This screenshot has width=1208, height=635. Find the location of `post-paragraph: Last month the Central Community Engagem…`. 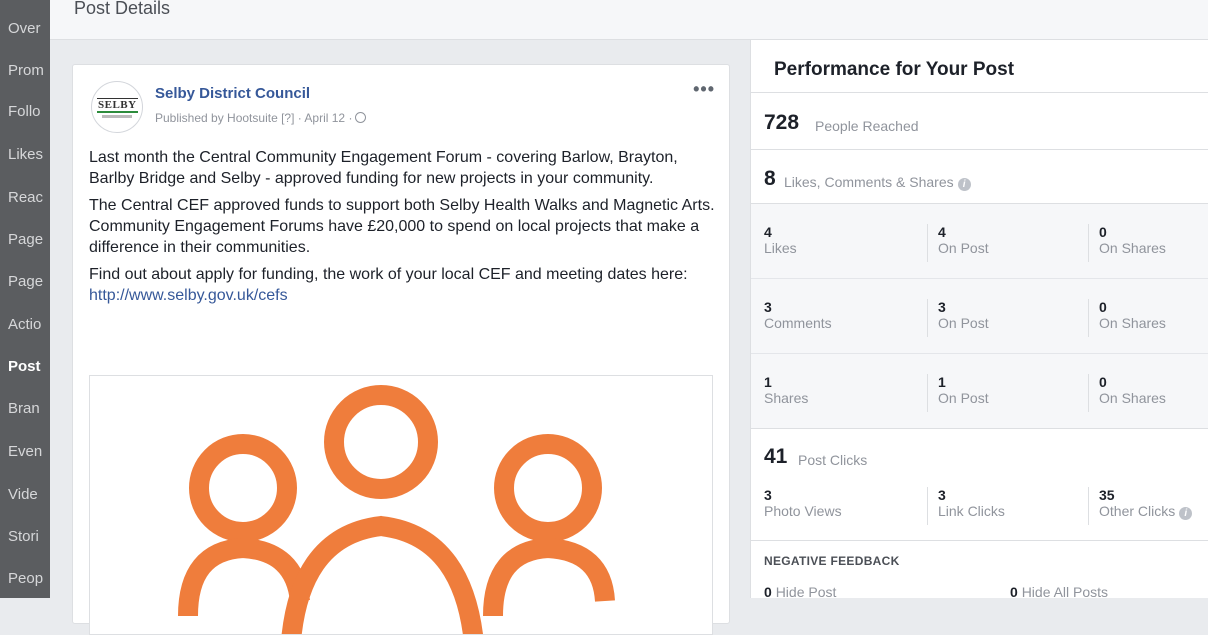

post-paragraph: Last month the Central Community Engagem… is located at coordinates (383, 168).